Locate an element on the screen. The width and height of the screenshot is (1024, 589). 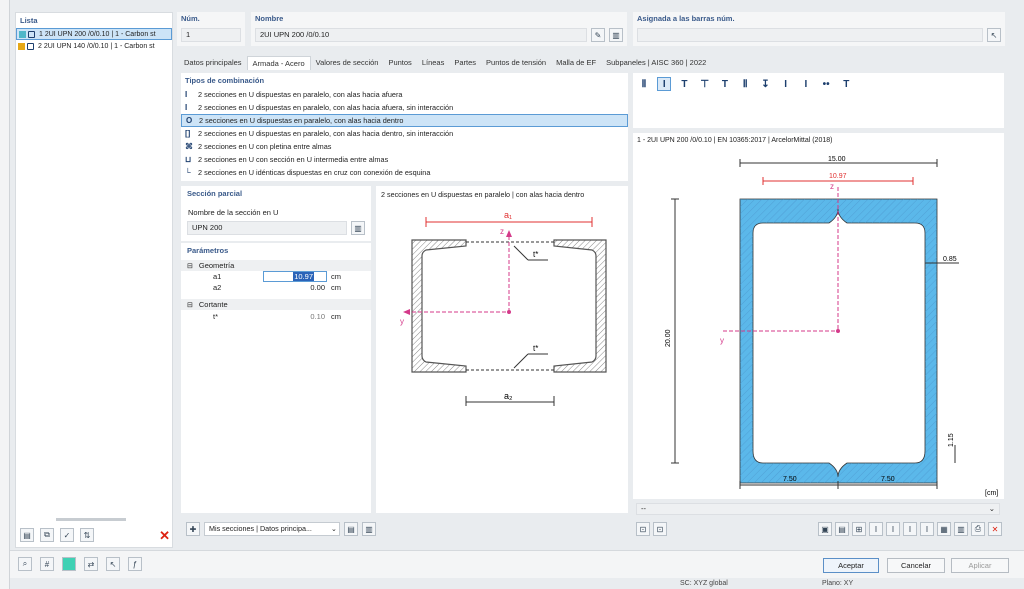
grid-icon: ▦ is located at coordinates (944, 529).